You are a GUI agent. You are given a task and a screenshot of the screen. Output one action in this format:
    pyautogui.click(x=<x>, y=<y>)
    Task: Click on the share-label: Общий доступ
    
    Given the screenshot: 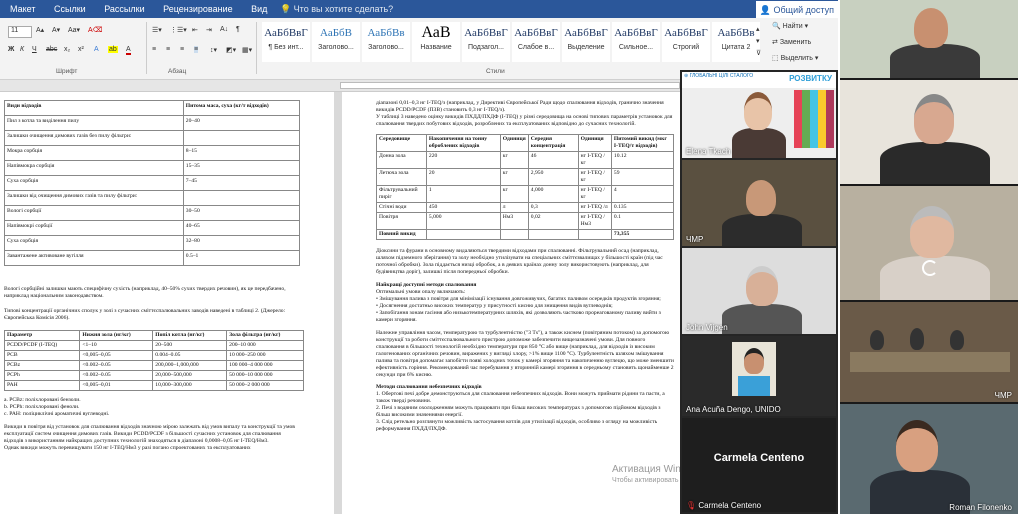 What is the action you would take?
    pyautogui.click(x=803, y=10)
    